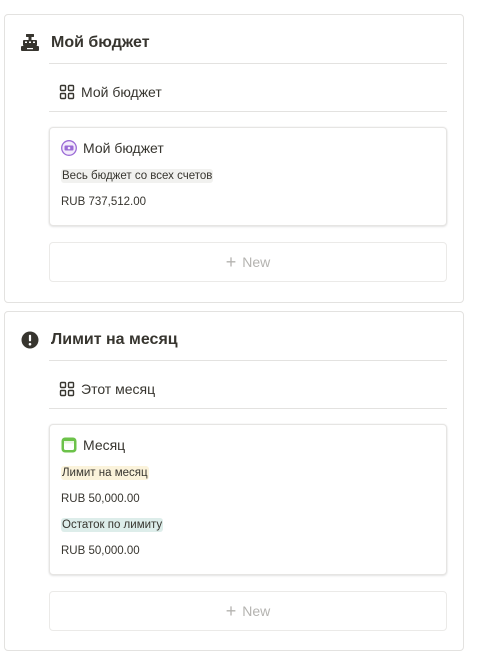 The image size is (478, 656). I want to click on limit-property-label: Лимит на месяц, so click(105, 473).